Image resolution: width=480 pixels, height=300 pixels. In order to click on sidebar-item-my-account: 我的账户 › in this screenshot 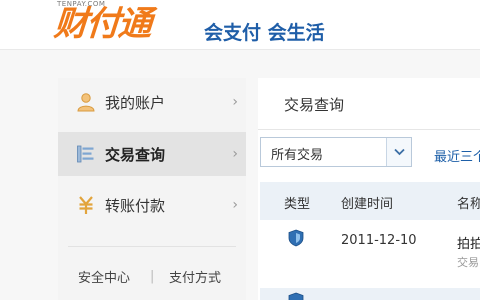, I will do `click(152, 102)`.